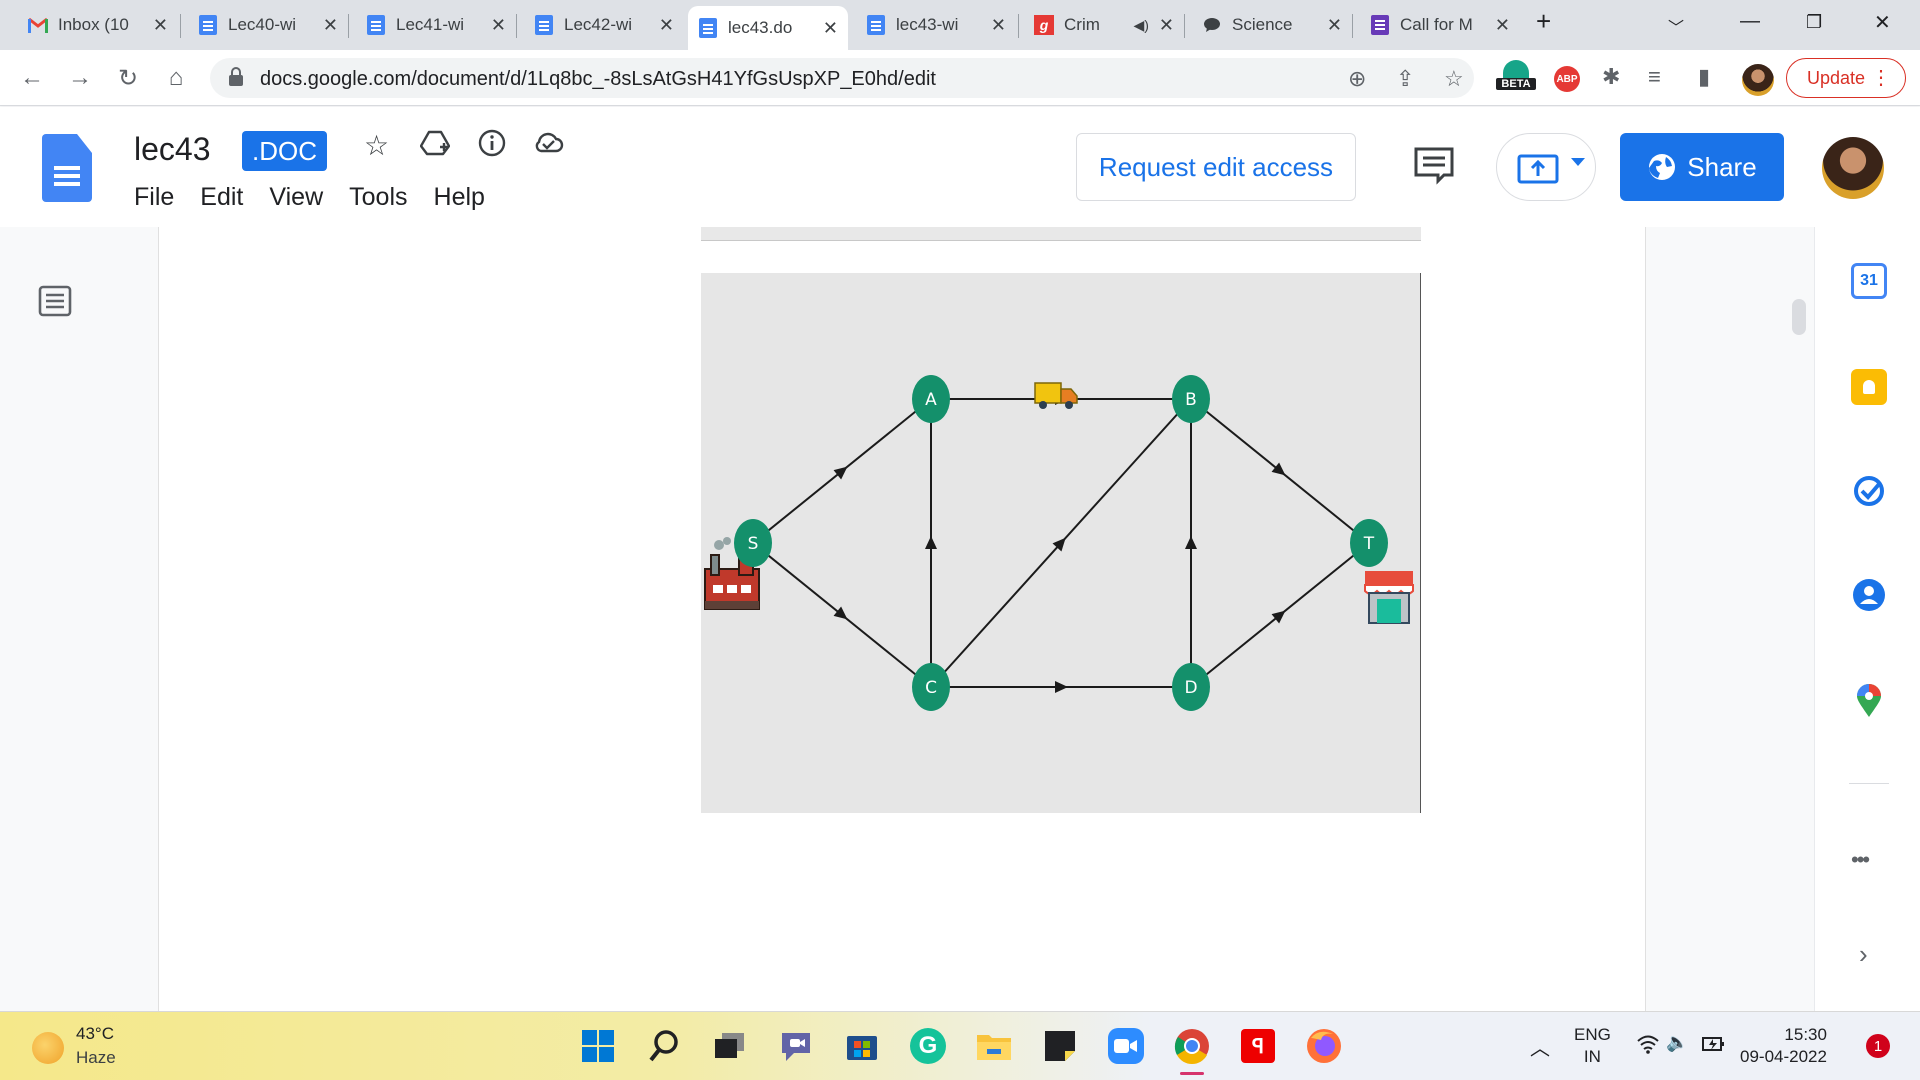 This screenshot has height=1080, width=1920. I want to click on tab-crim: g Crim ◀) ✕, so click(1104, 25).